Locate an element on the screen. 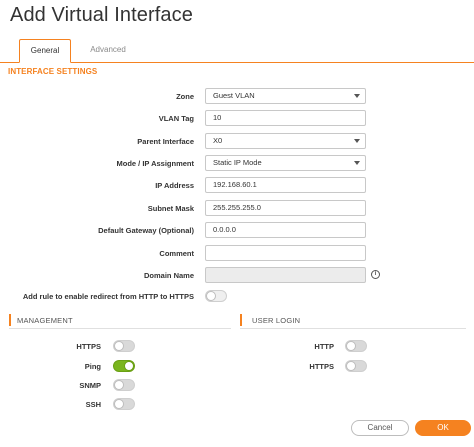 The width and height of the screenshot is (474, 447). interface-settings-heading: INTERFACE SETTINGS is located at coordinates (53, 71).